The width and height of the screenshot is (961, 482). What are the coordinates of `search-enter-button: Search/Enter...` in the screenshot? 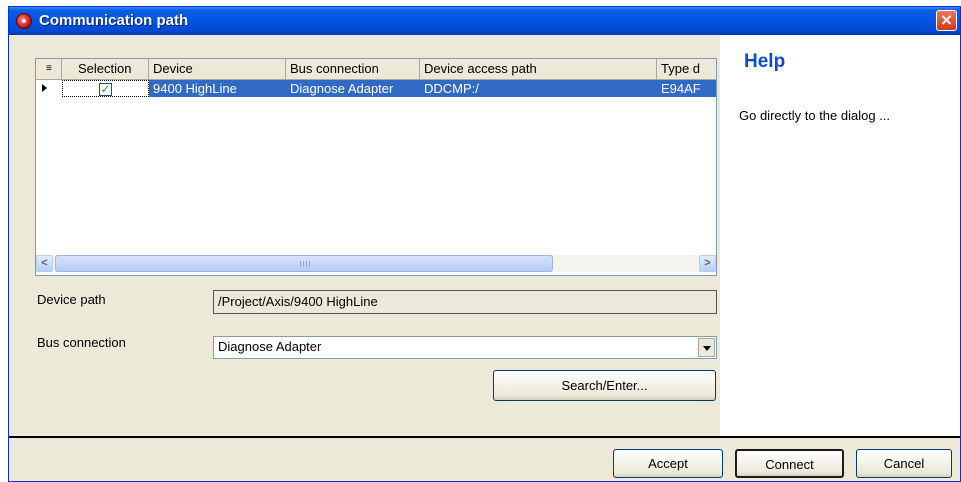 It's located at (604, 385).